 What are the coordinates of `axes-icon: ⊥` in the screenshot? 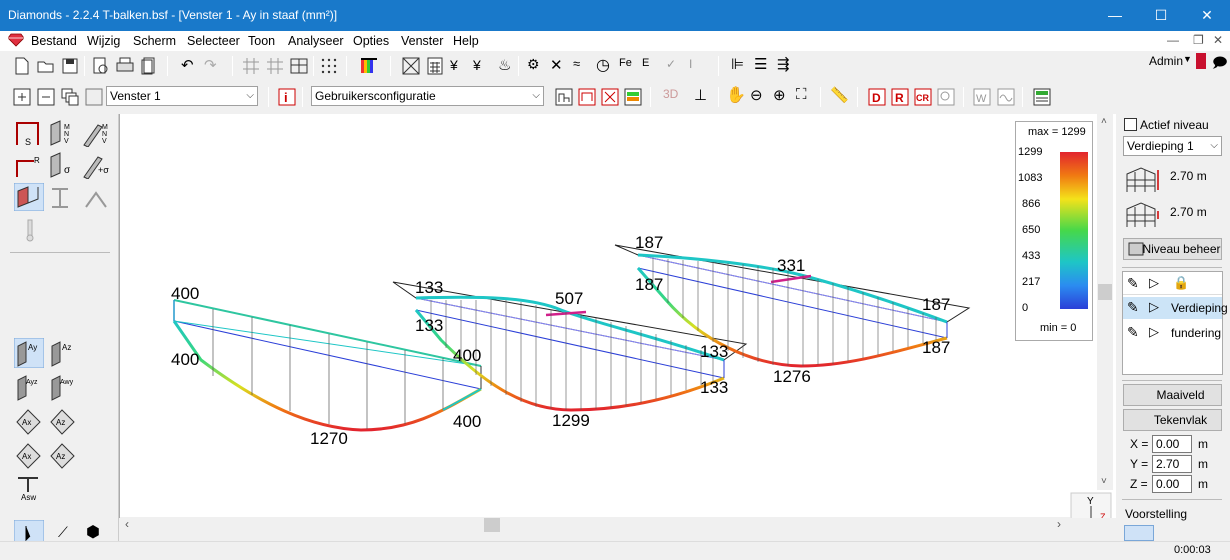 It's located at (700, 95).